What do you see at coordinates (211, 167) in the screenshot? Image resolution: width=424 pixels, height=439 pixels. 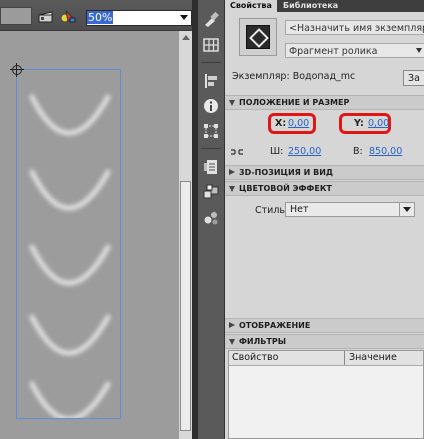 I see `history-icon` at bounding box center [211, 167].